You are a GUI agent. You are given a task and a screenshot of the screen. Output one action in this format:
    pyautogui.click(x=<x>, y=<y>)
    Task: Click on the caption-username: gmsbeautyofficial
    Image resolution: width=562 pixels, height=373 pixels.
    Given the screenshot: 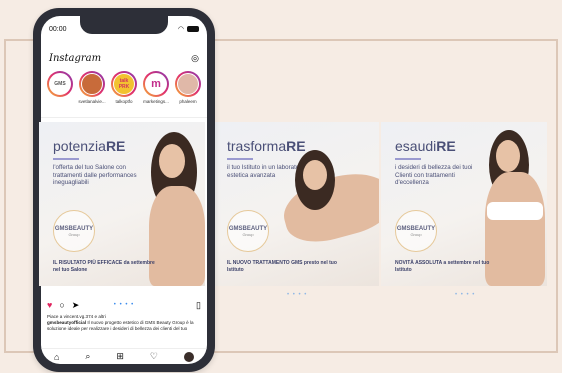 What is the action you would take?
    pyautogui.click(x=66, y=322)
    